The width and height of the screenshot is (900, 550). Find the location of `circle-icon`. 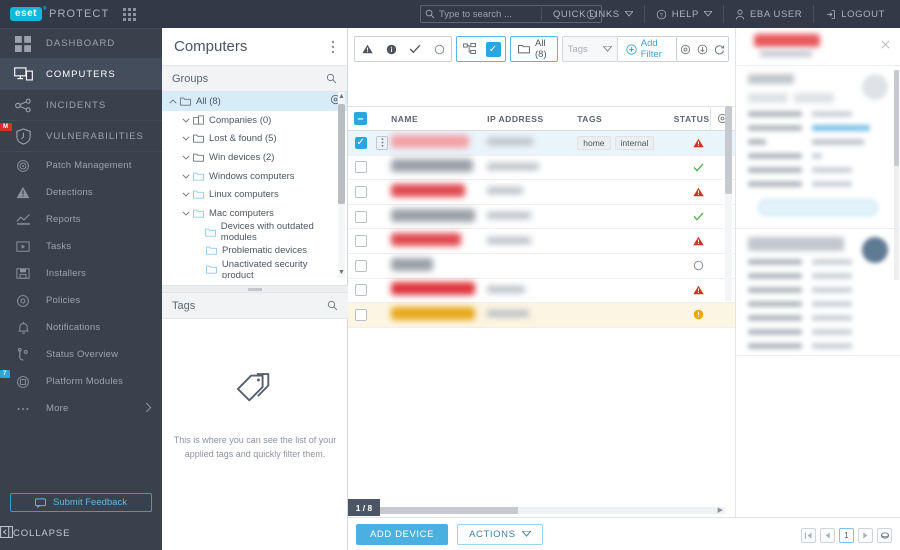

circle-icon is located at coordinates (439, 49).